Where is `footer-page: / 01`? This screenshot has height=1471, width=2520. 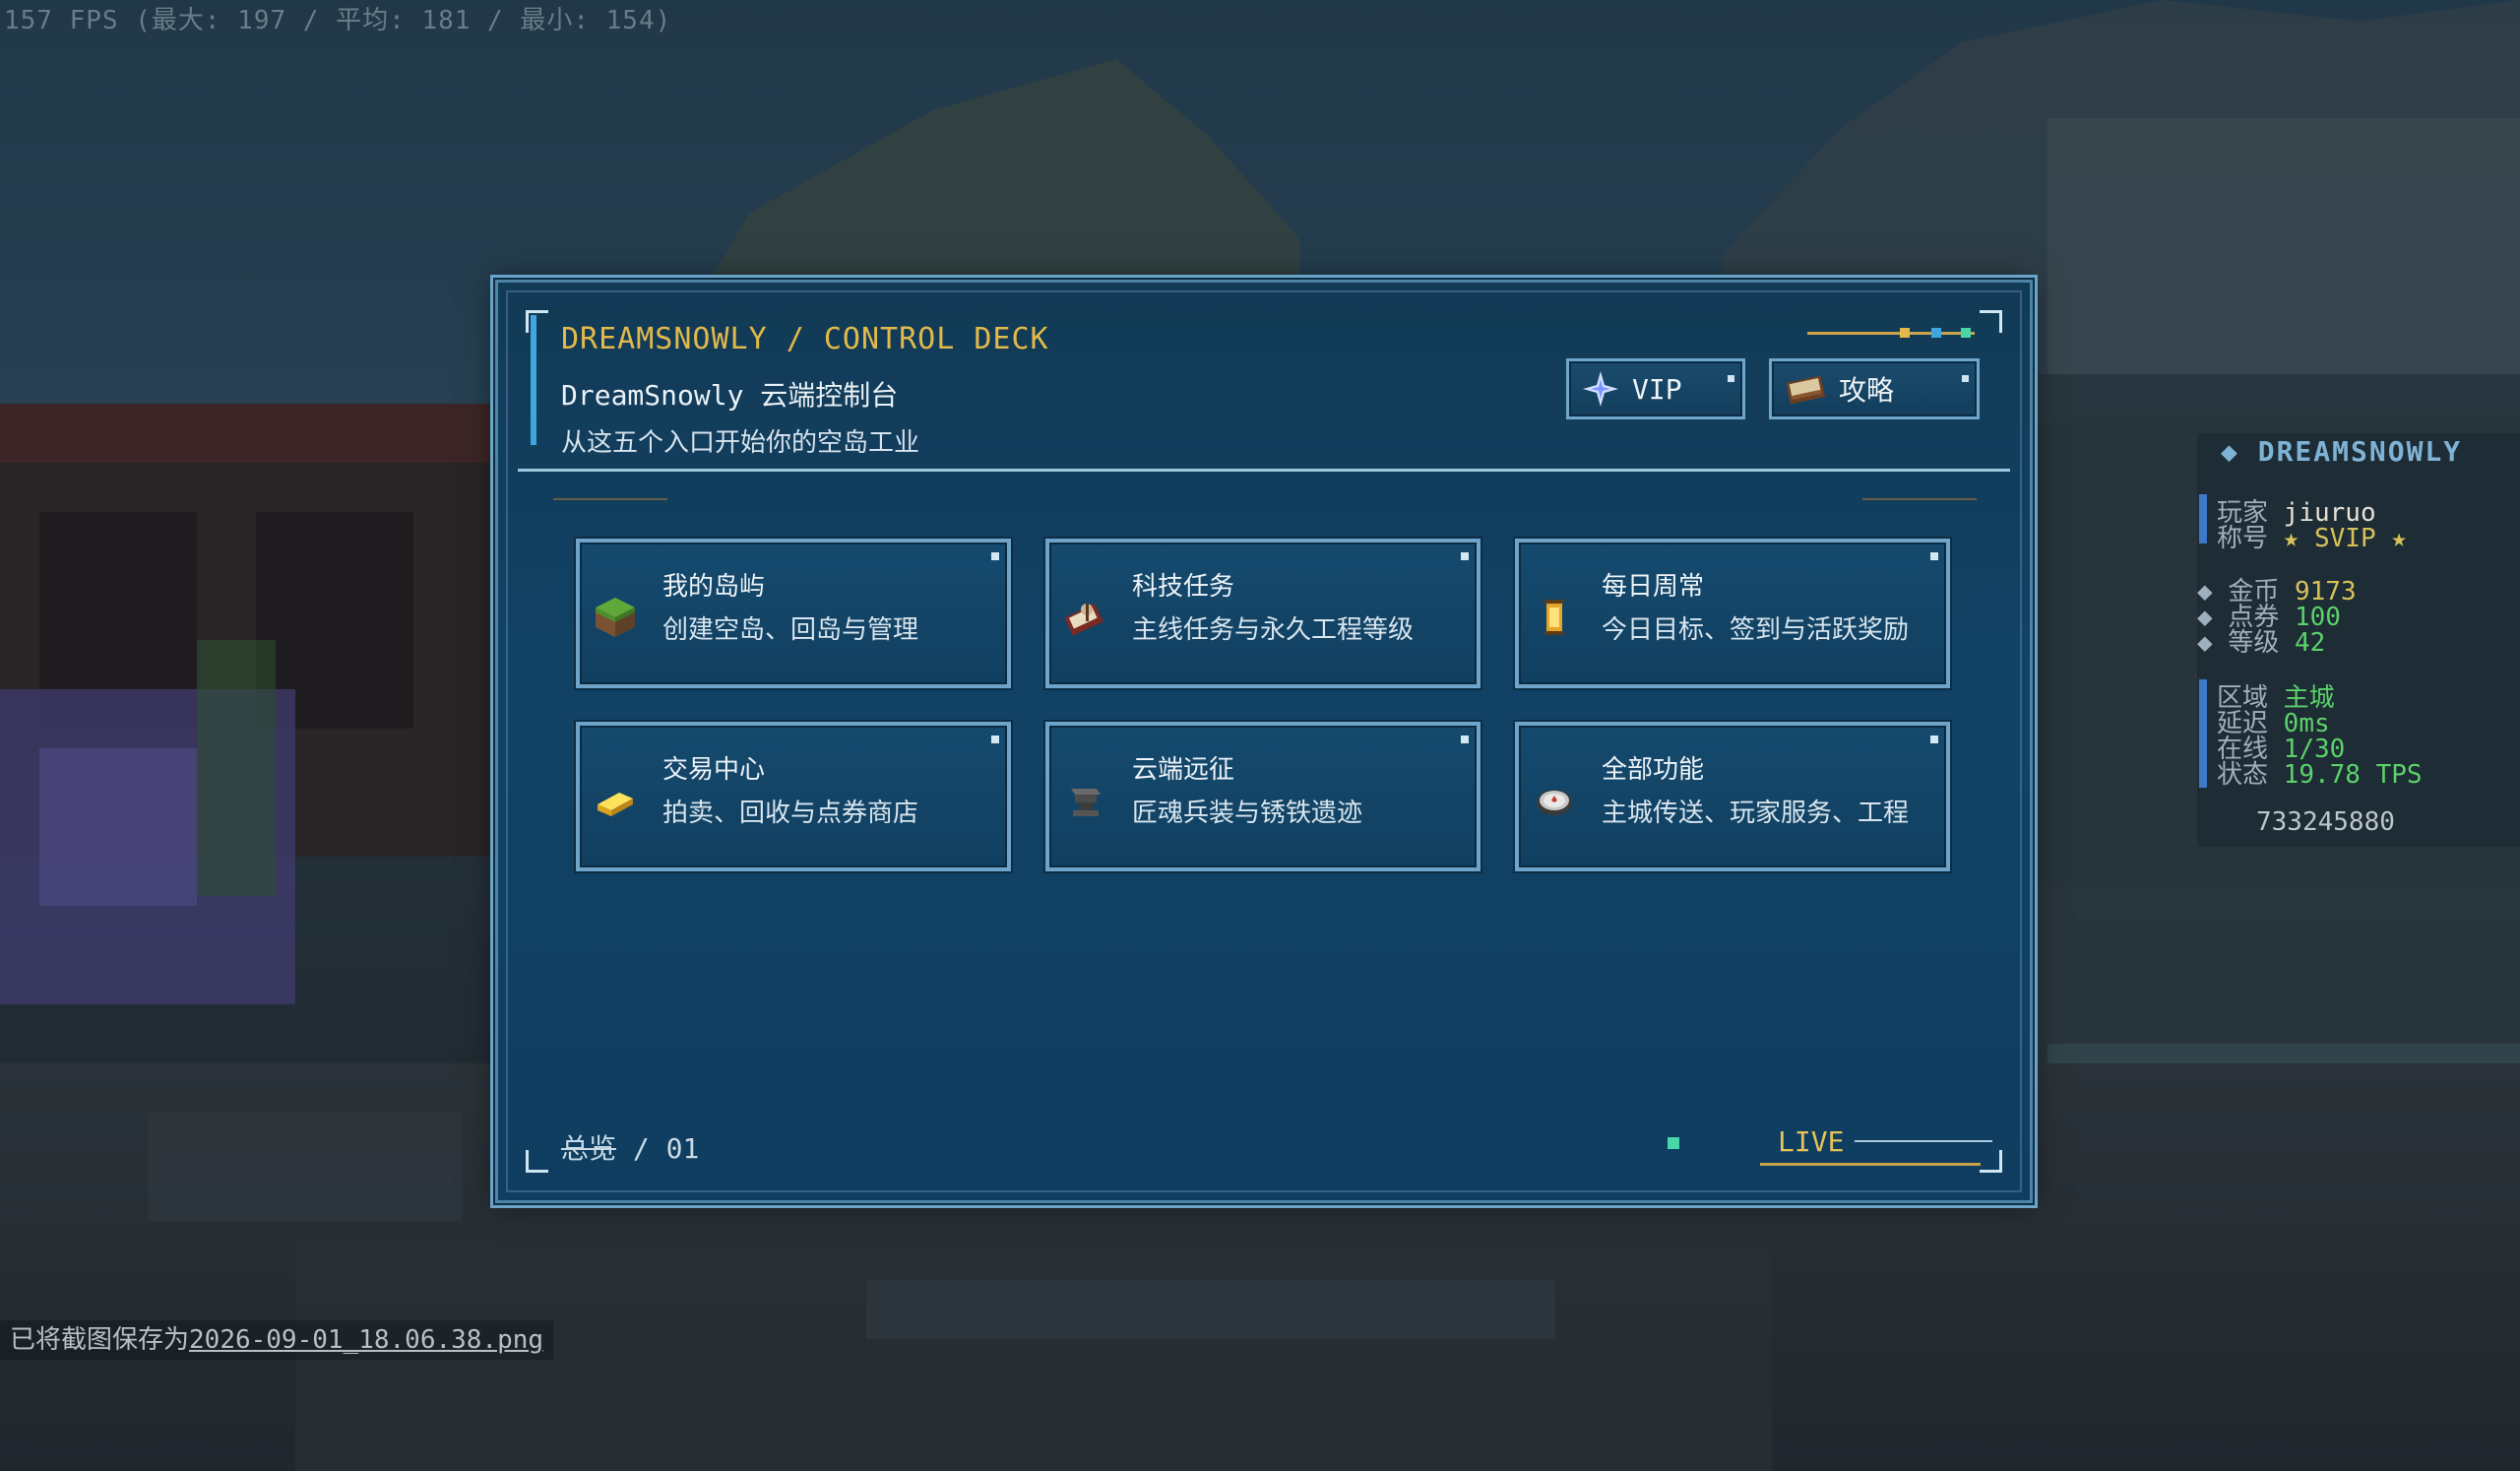 footer-page: / 01 is located at coordinates (658, 1148).